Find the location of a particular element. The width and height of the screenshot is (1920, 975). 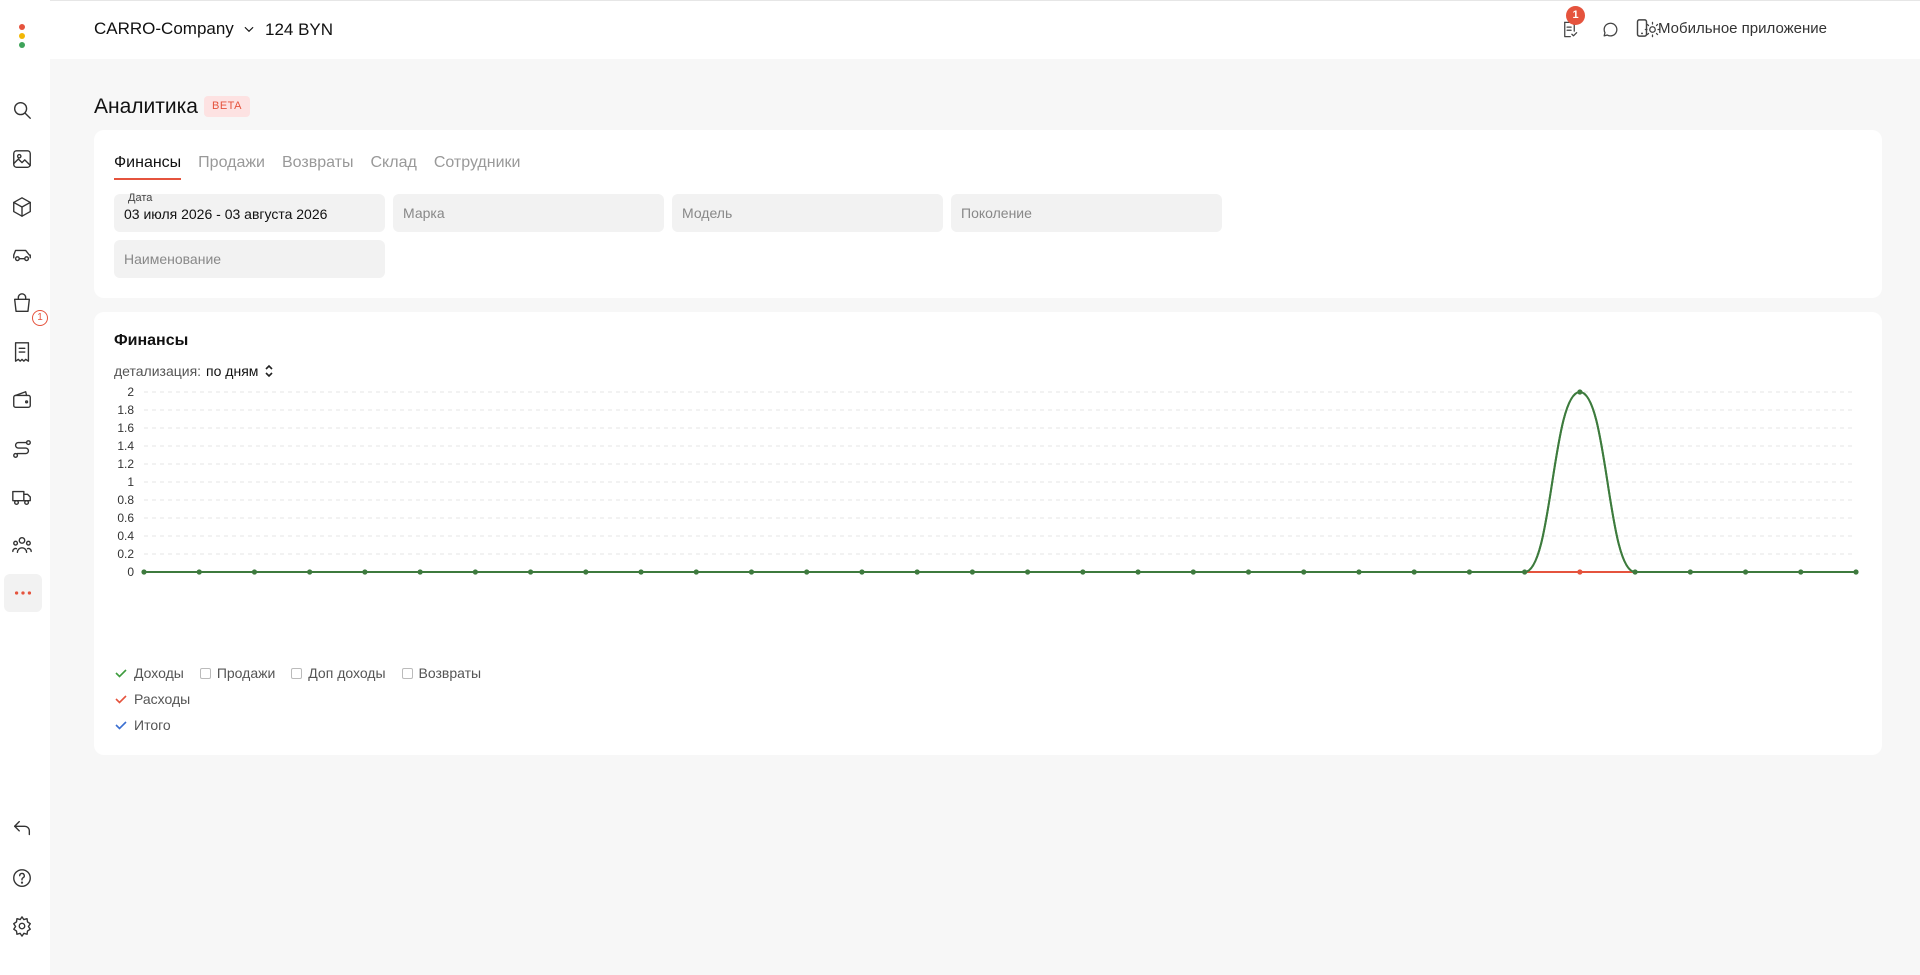

legend-income: Доходы is located at coordinates (149, 673).